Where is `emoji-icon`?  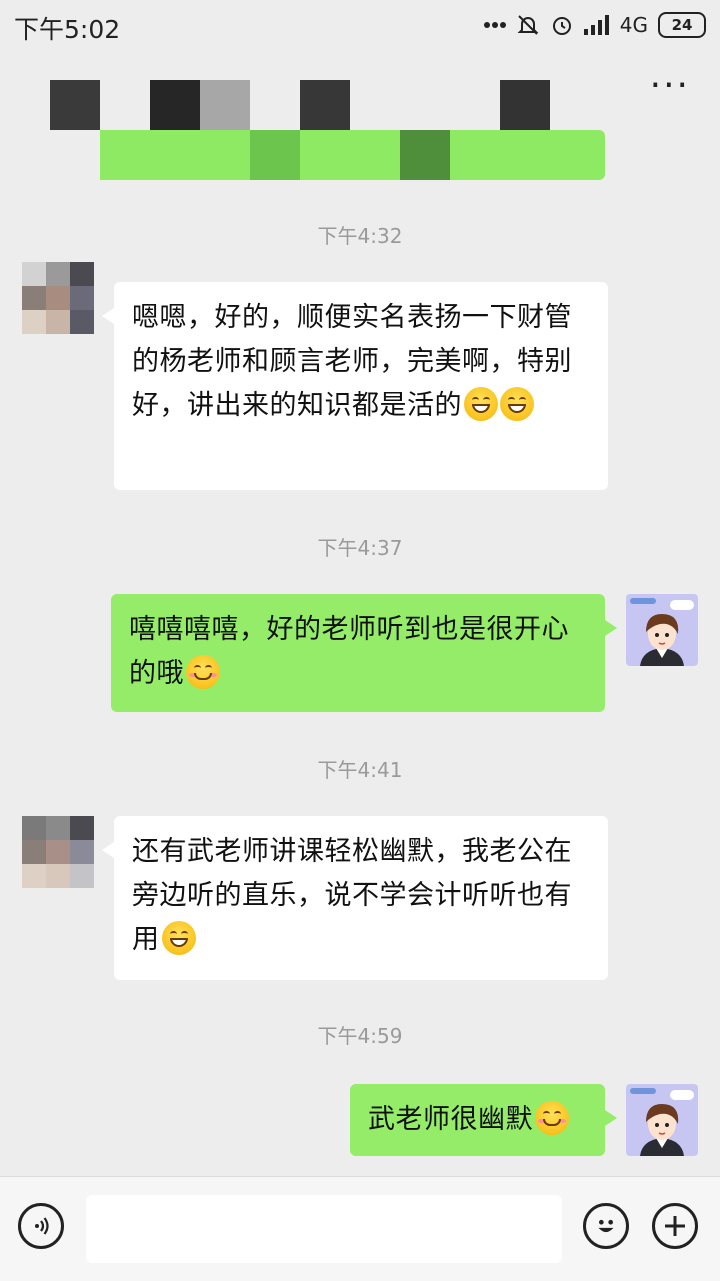 emoji-icon is located at coordinates (606, 1226).